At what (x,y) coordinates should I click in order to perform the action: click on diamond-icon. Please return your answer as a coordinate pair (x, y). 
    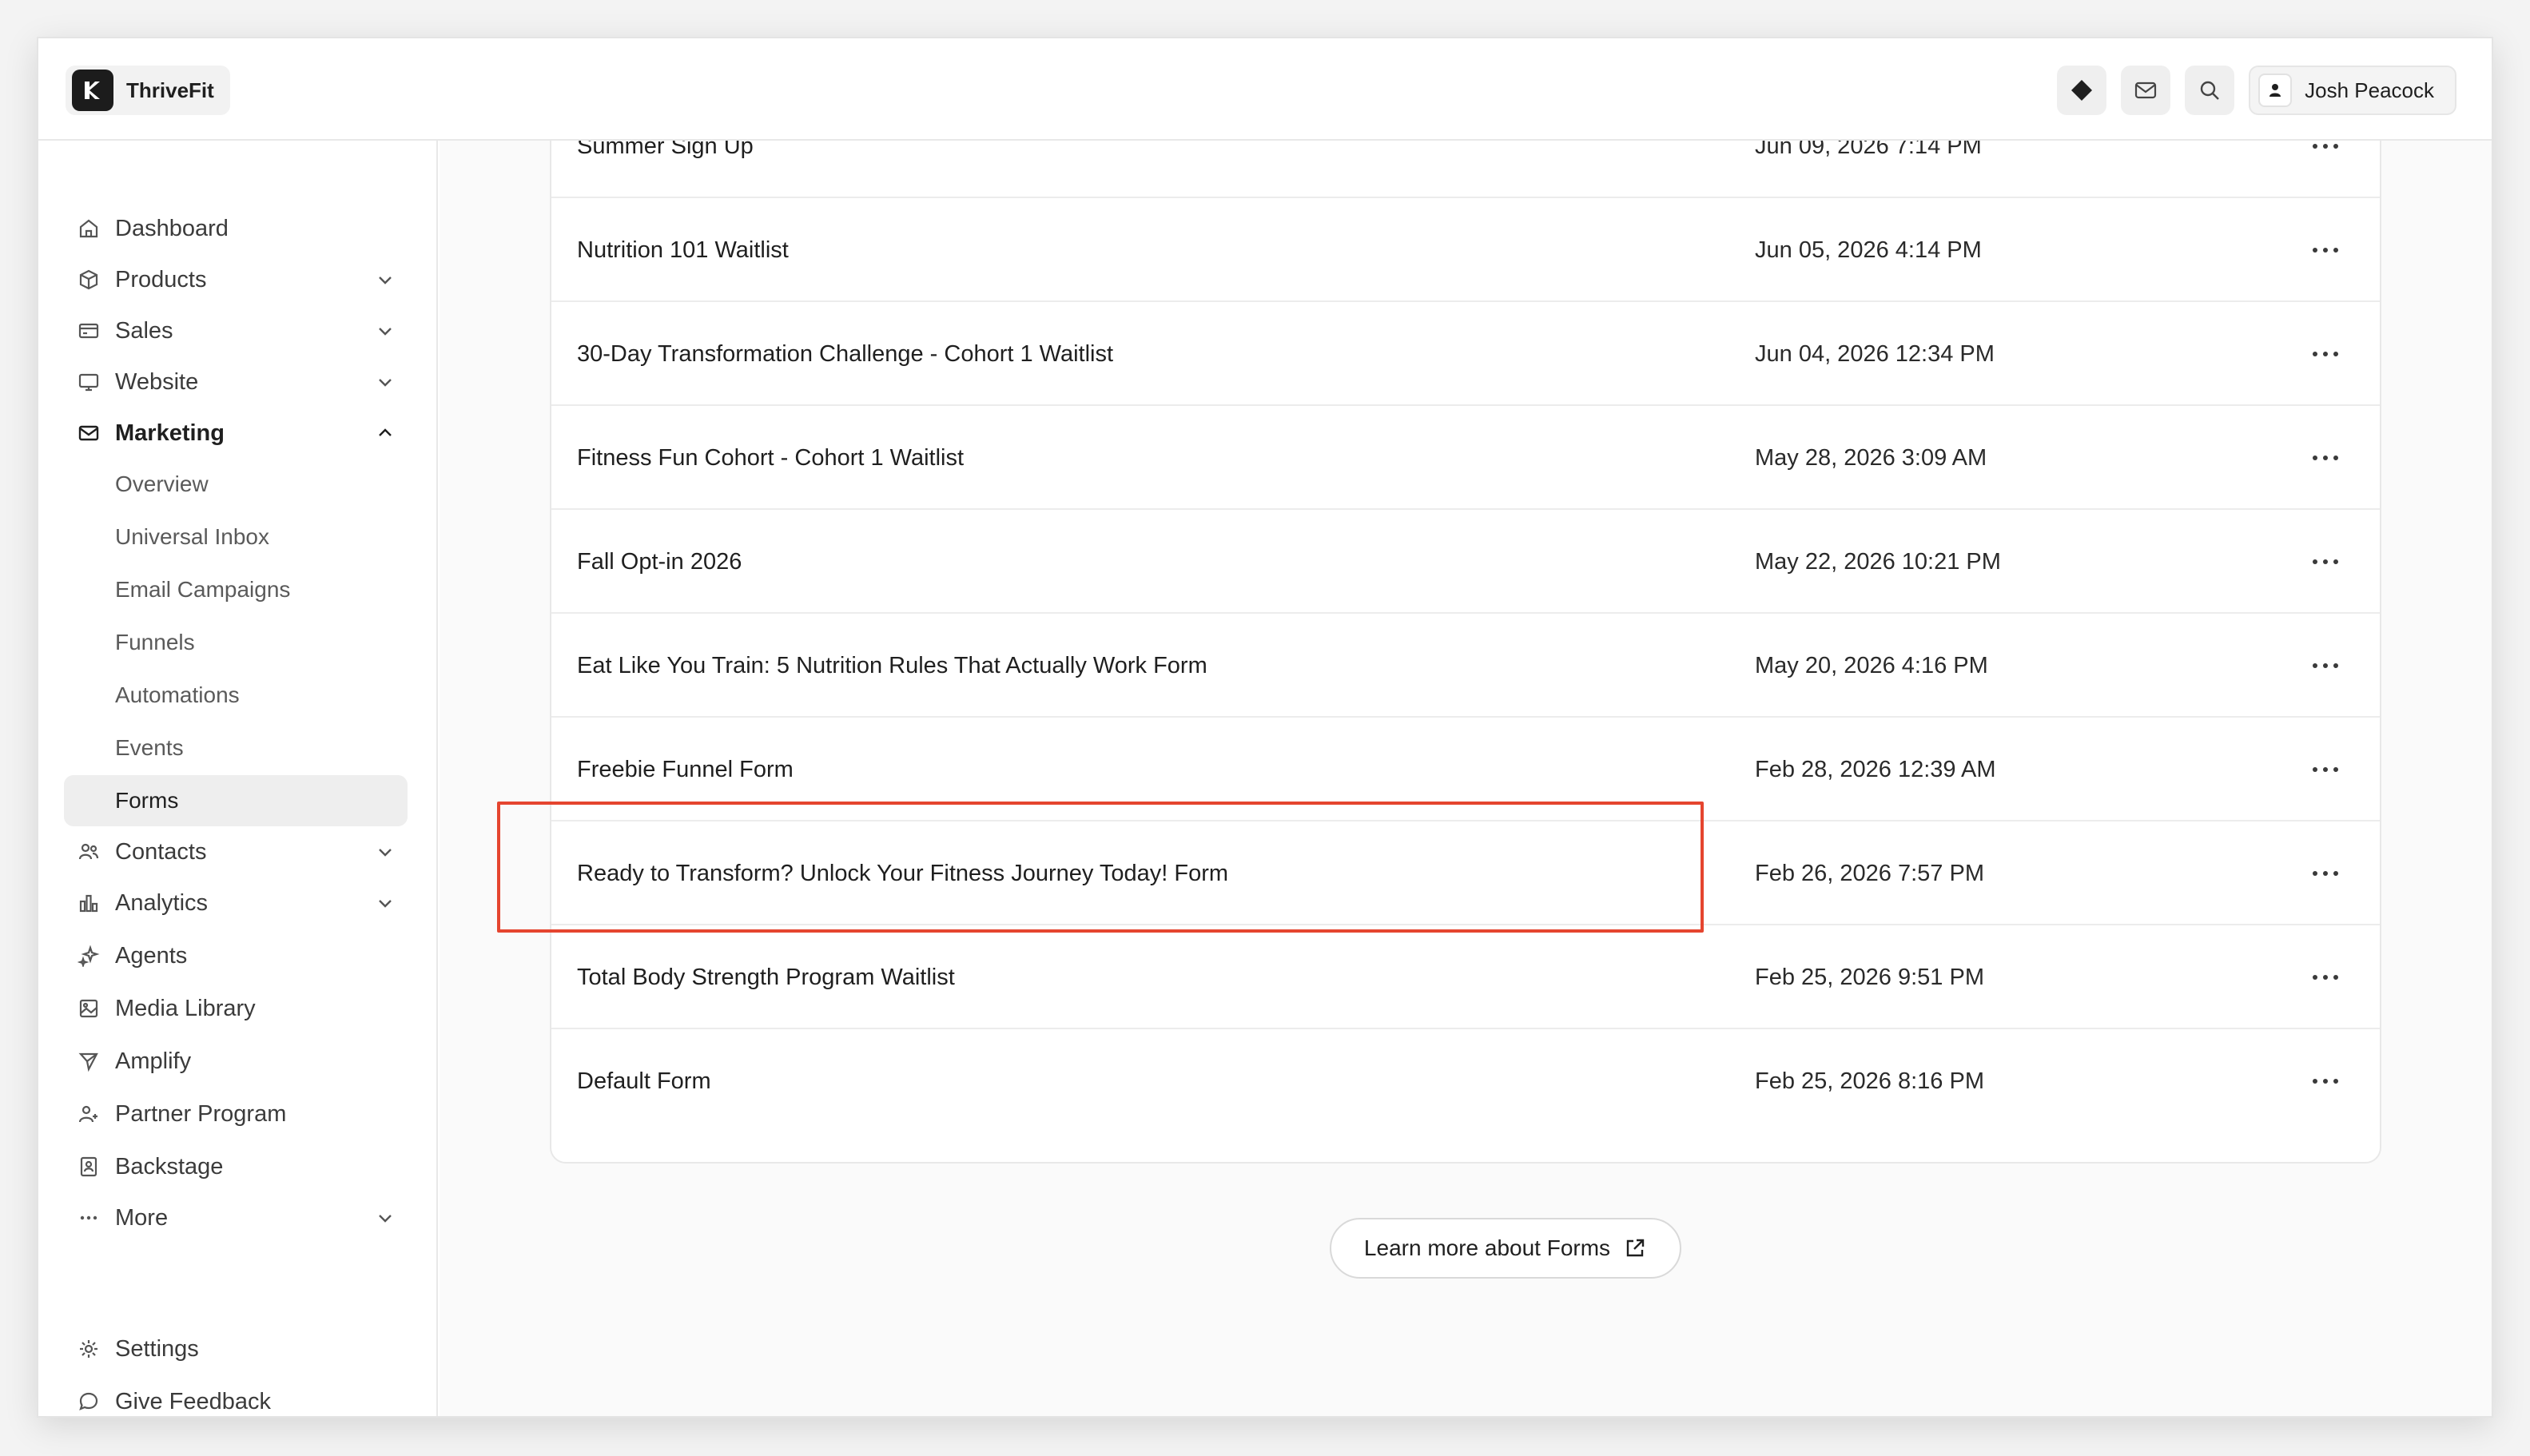
    Looking at the image, I should click on (2082, 90).